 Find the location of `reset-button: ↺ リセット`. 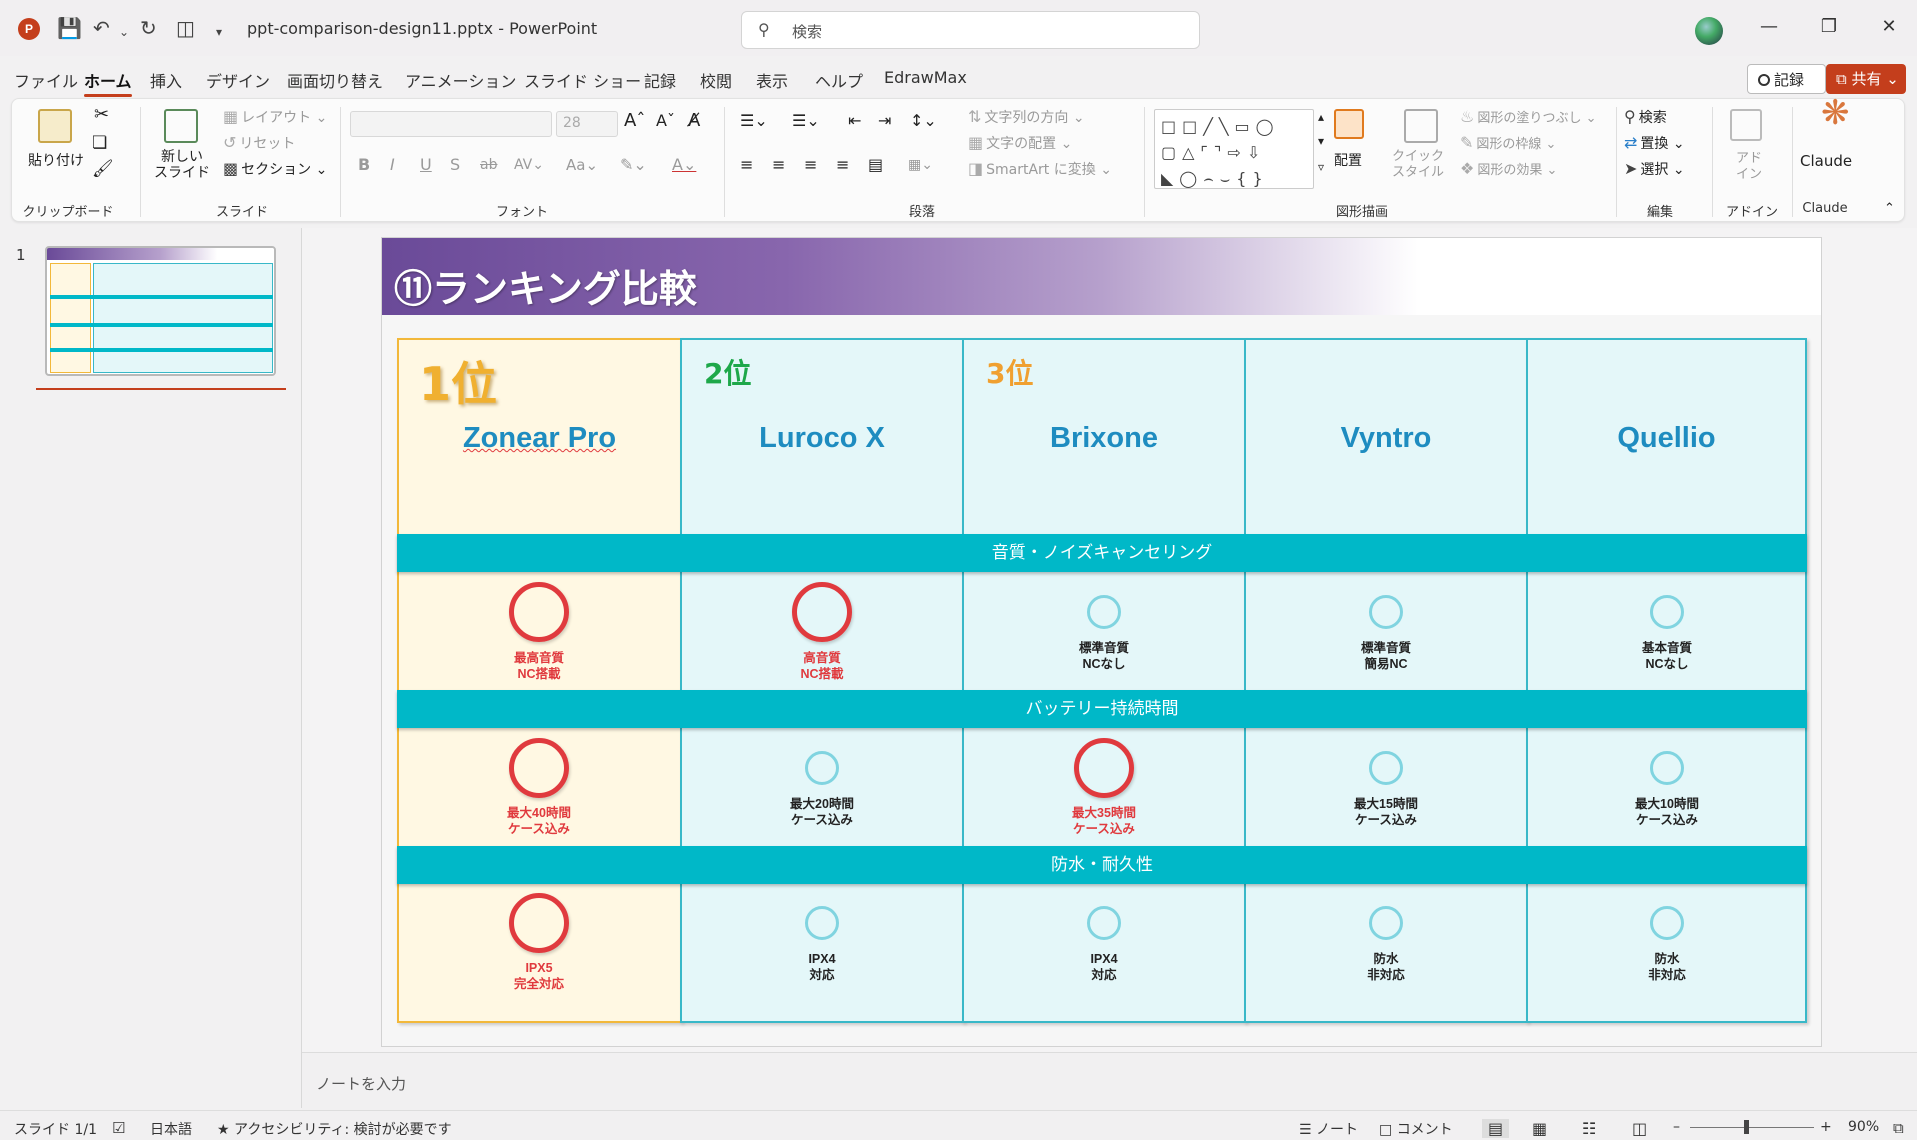

reset-button: ↺ リセット is located at coordinates (259, 144).